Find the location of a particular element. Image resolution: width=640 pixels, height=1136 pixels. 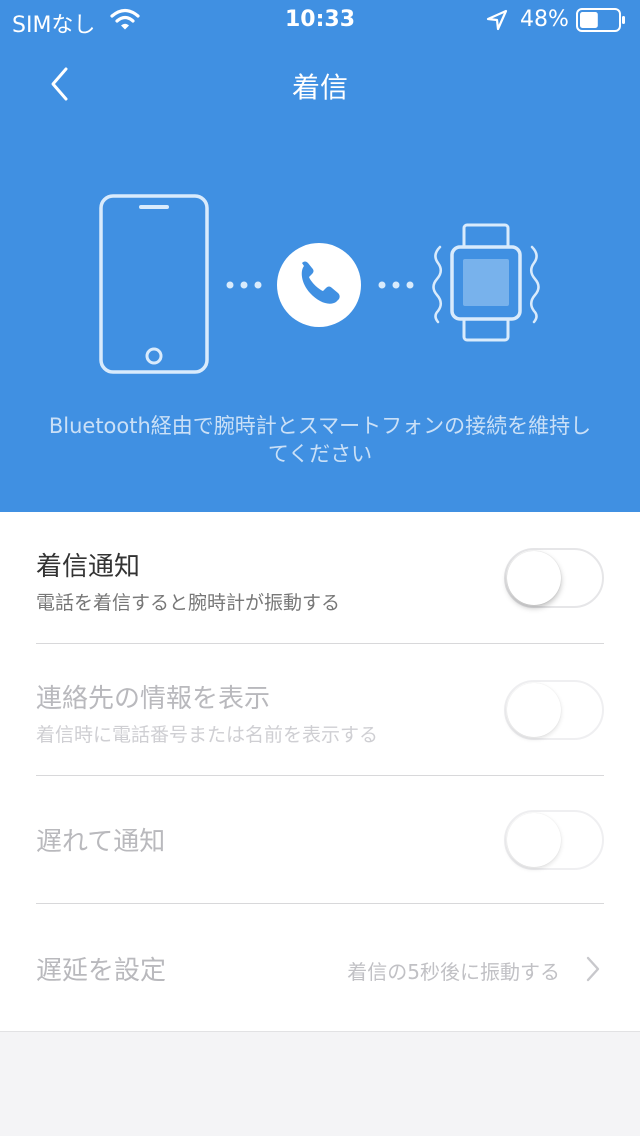

phone-device-icon is located at coordinates (154, 284).